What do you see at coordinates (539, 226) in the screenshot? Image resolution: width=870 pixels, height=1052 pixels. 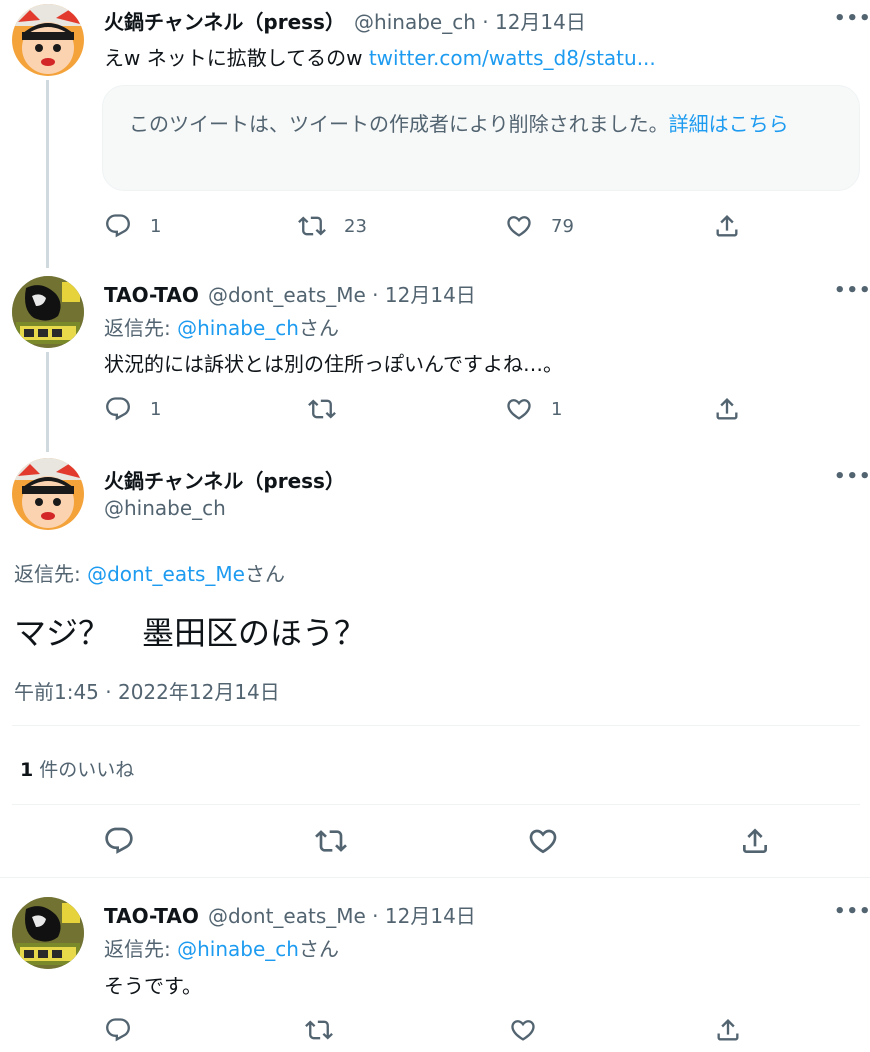 I see `like-button: 79` at bounding box center [539, 226].